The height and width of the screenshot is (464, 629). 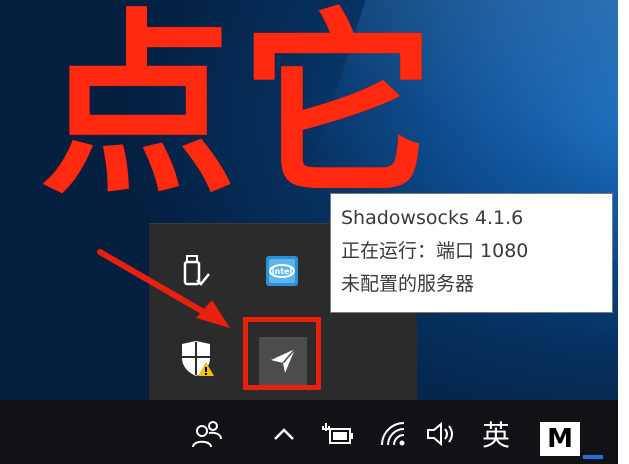 I want to click on input-method-indicator: 英, so click(x=496, y=434).